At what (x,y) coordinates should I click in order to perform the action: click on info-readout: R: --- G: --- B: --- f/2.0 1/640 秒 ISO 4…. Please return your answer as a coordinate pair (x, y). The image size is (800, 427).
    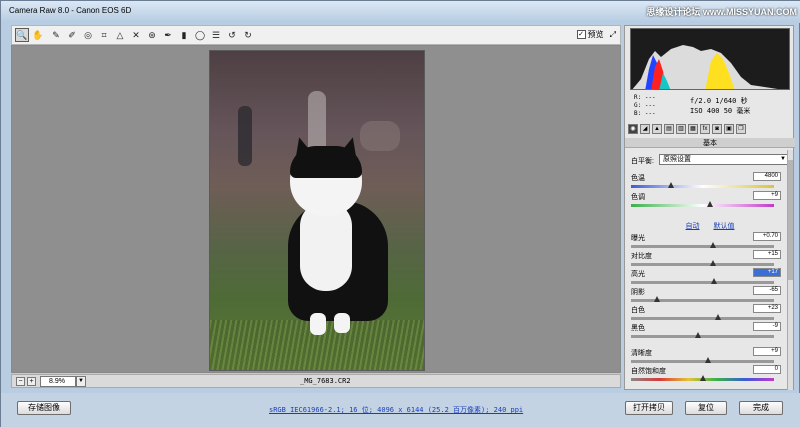
    Looking at the image, I should click on (710, 107).